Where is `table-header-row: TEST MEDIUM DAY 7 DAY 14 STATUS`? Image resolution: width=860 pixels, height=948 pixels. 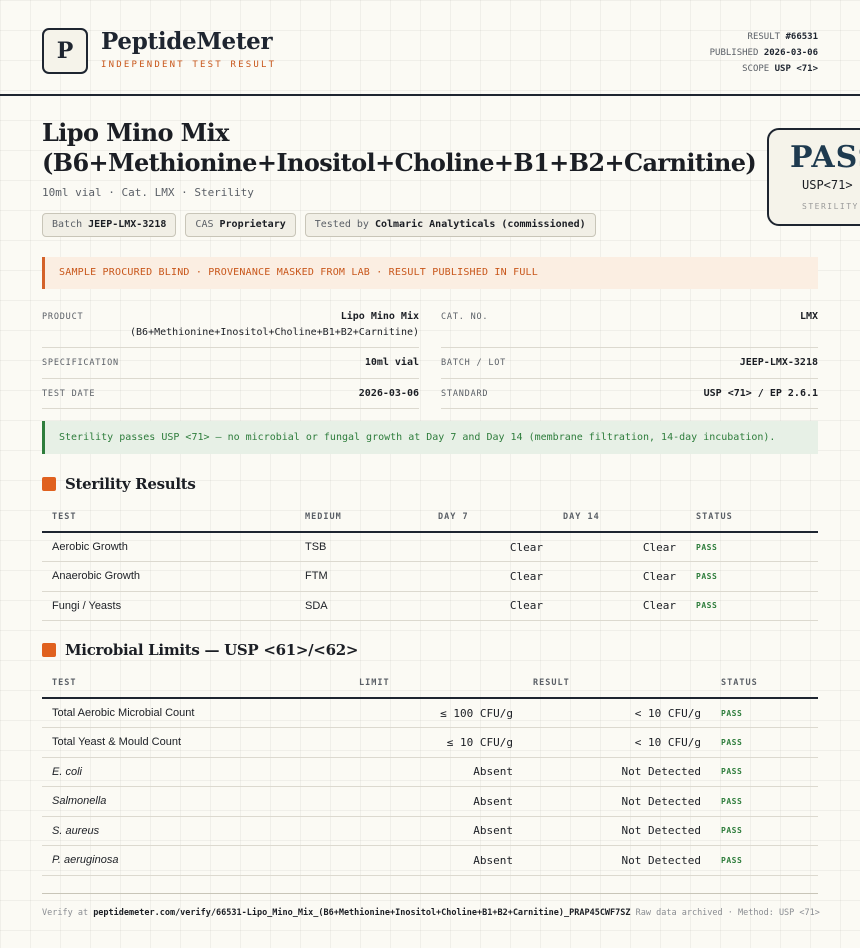
table-header-row: TEST MEDIUM DAY 7 DAY 14 STATUS is located at coordinates (430, 517).